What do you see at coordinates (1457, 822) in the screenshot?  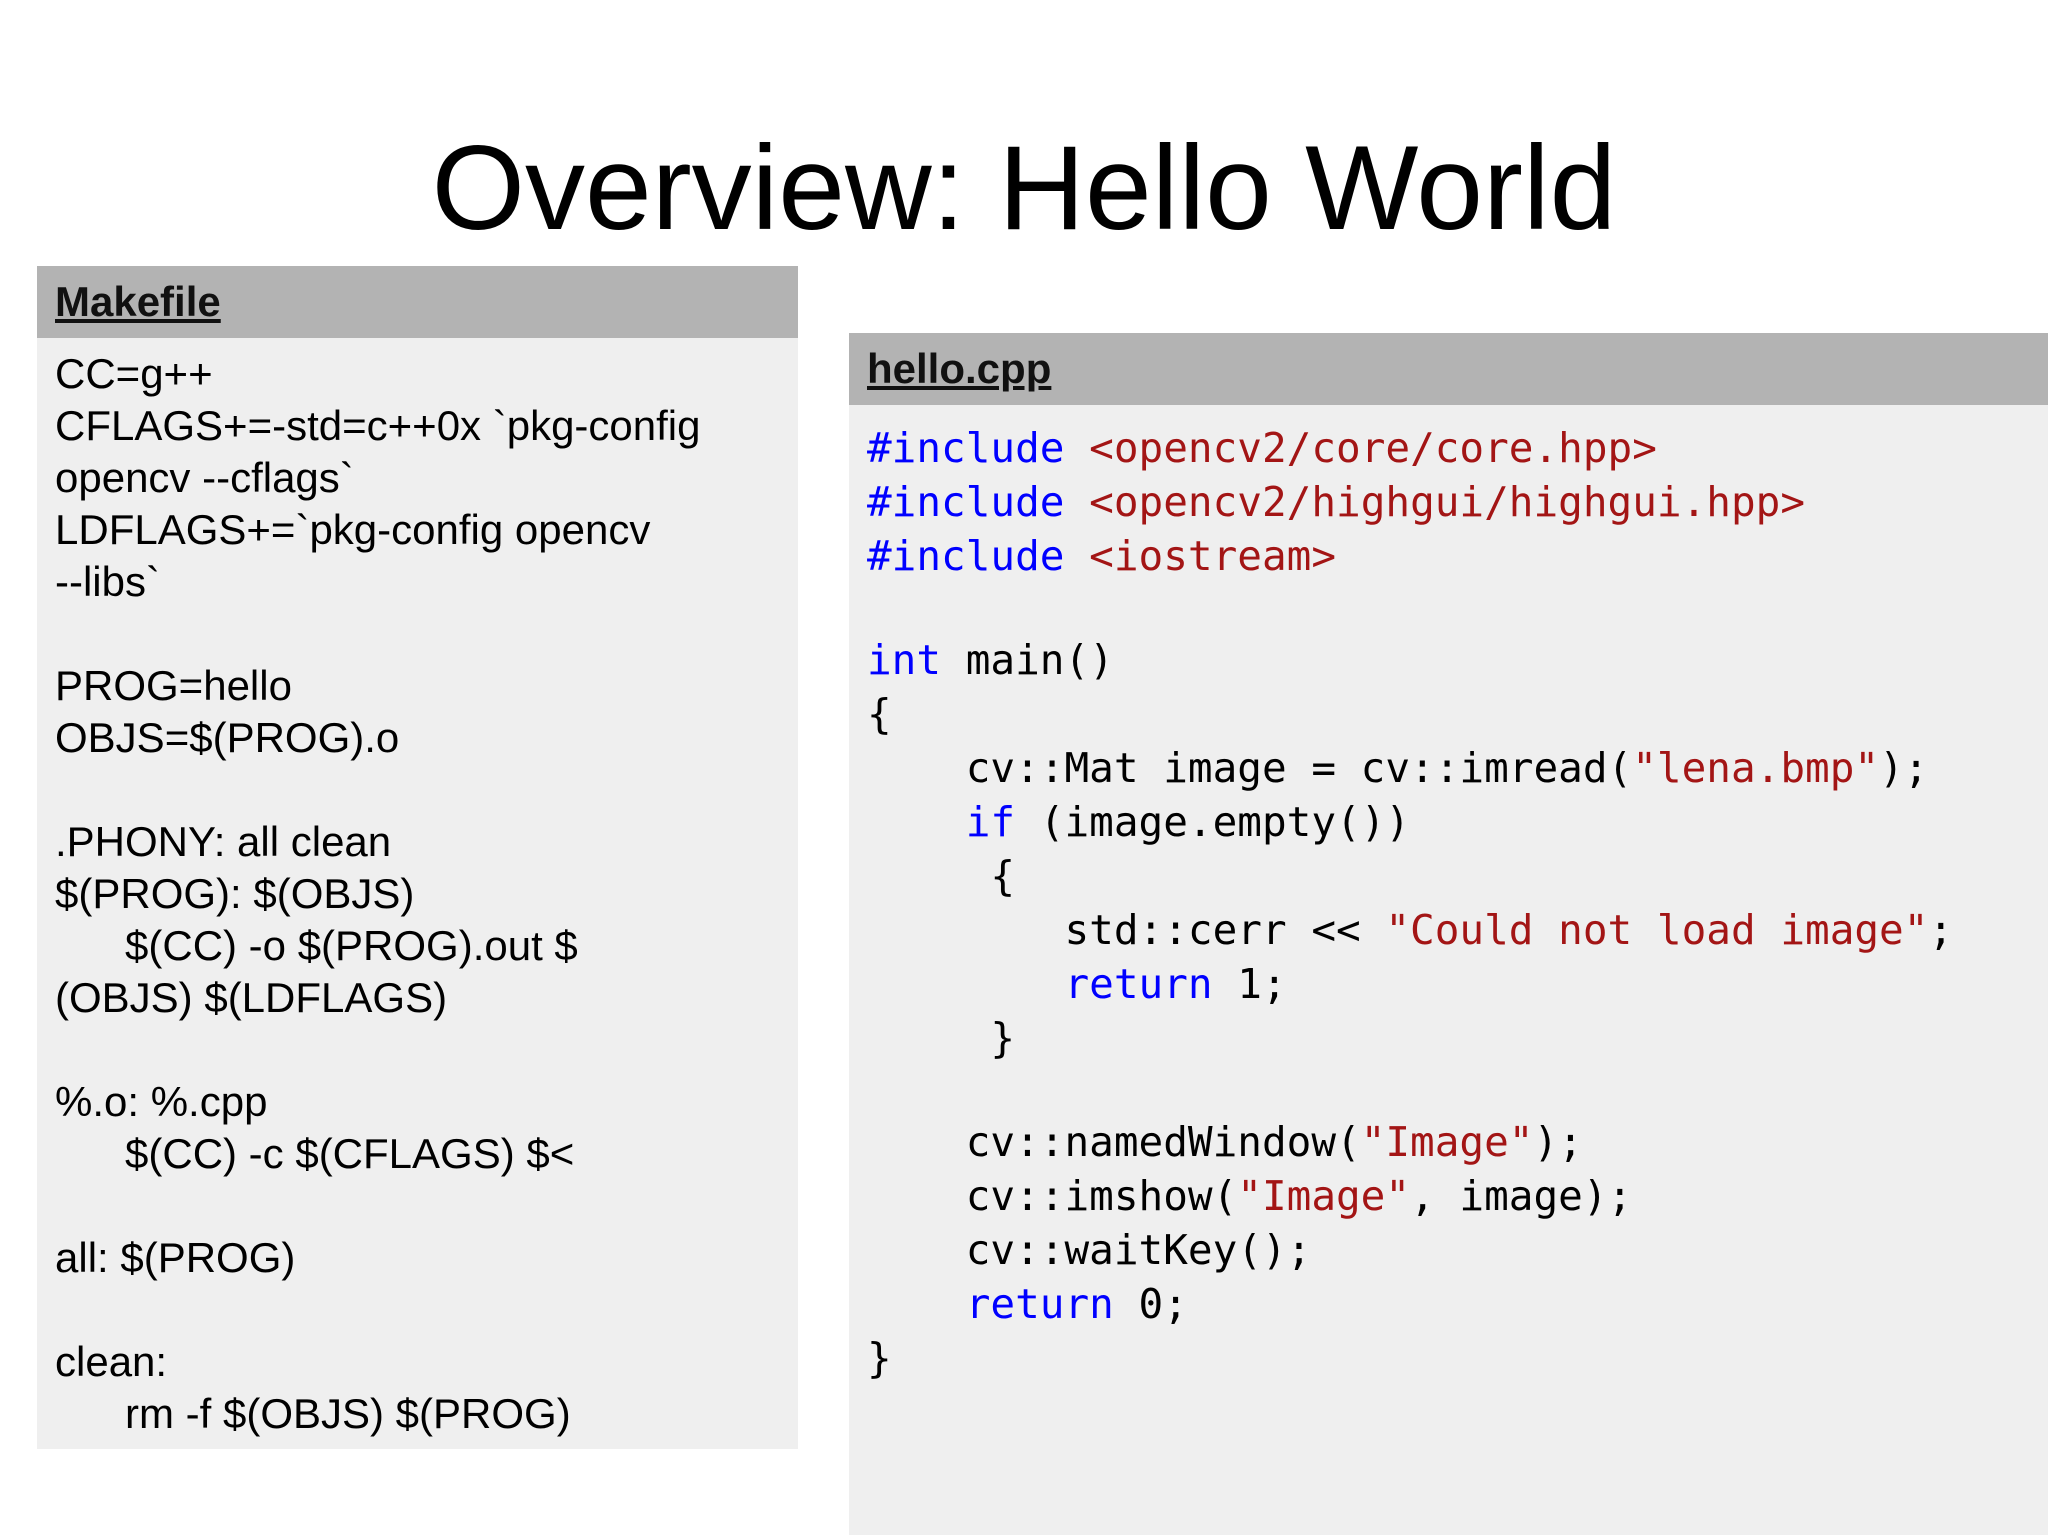 I see `code-line: if (image.empty())` at bounding box center [1457, 822].